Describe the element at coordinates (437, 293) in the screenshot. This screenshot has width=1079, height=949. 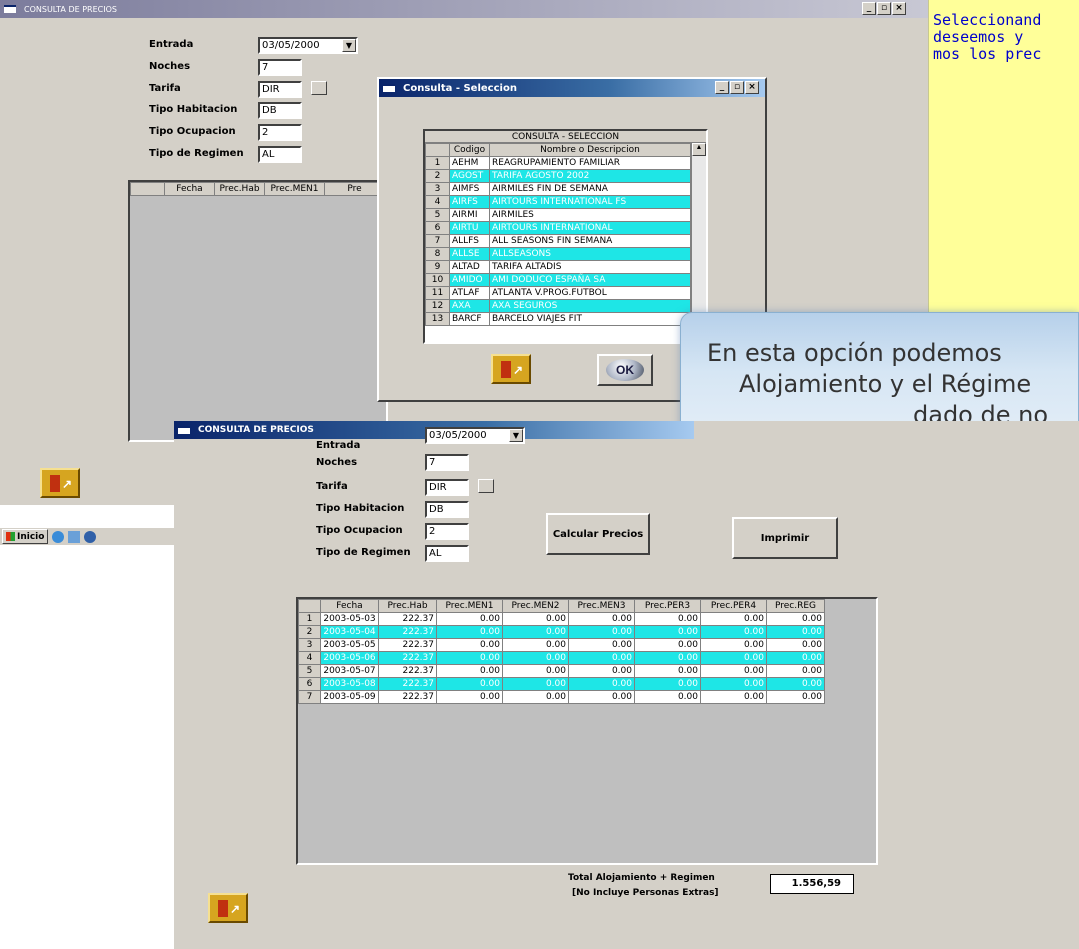
I see `grid-cell: 11` at that location.